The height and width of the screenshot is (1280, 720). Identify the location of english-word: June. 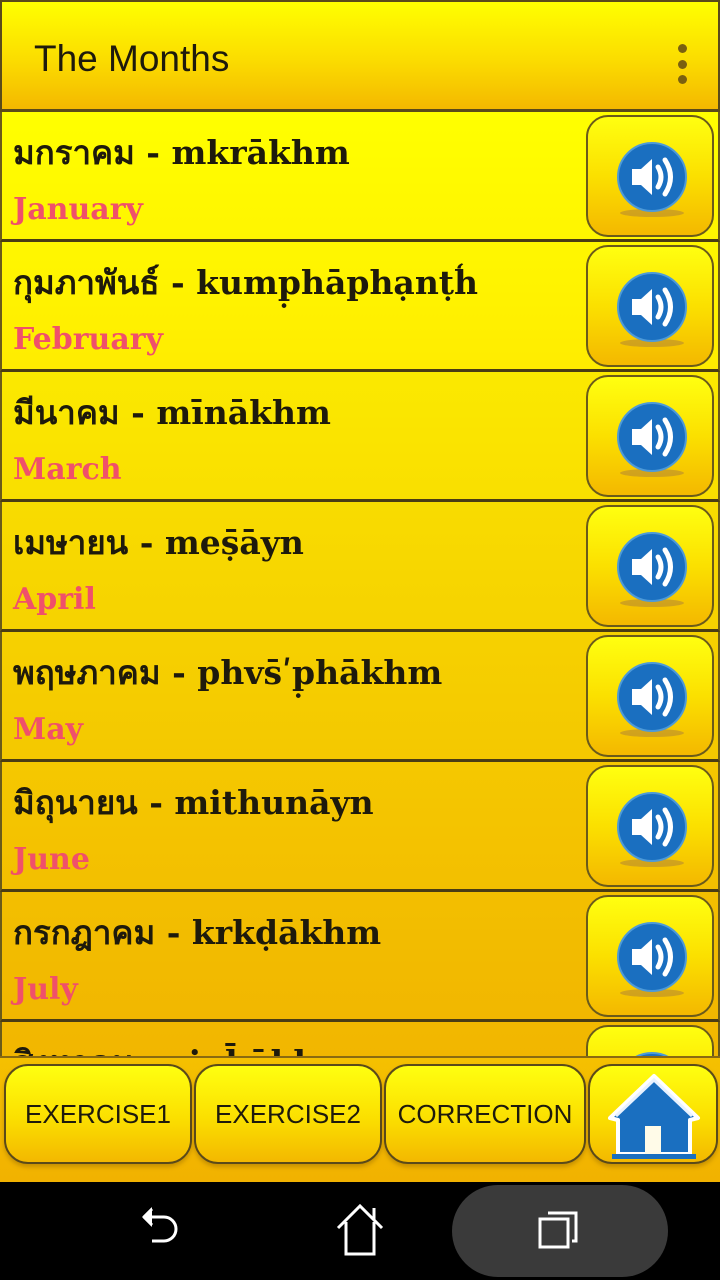
(51, 859).